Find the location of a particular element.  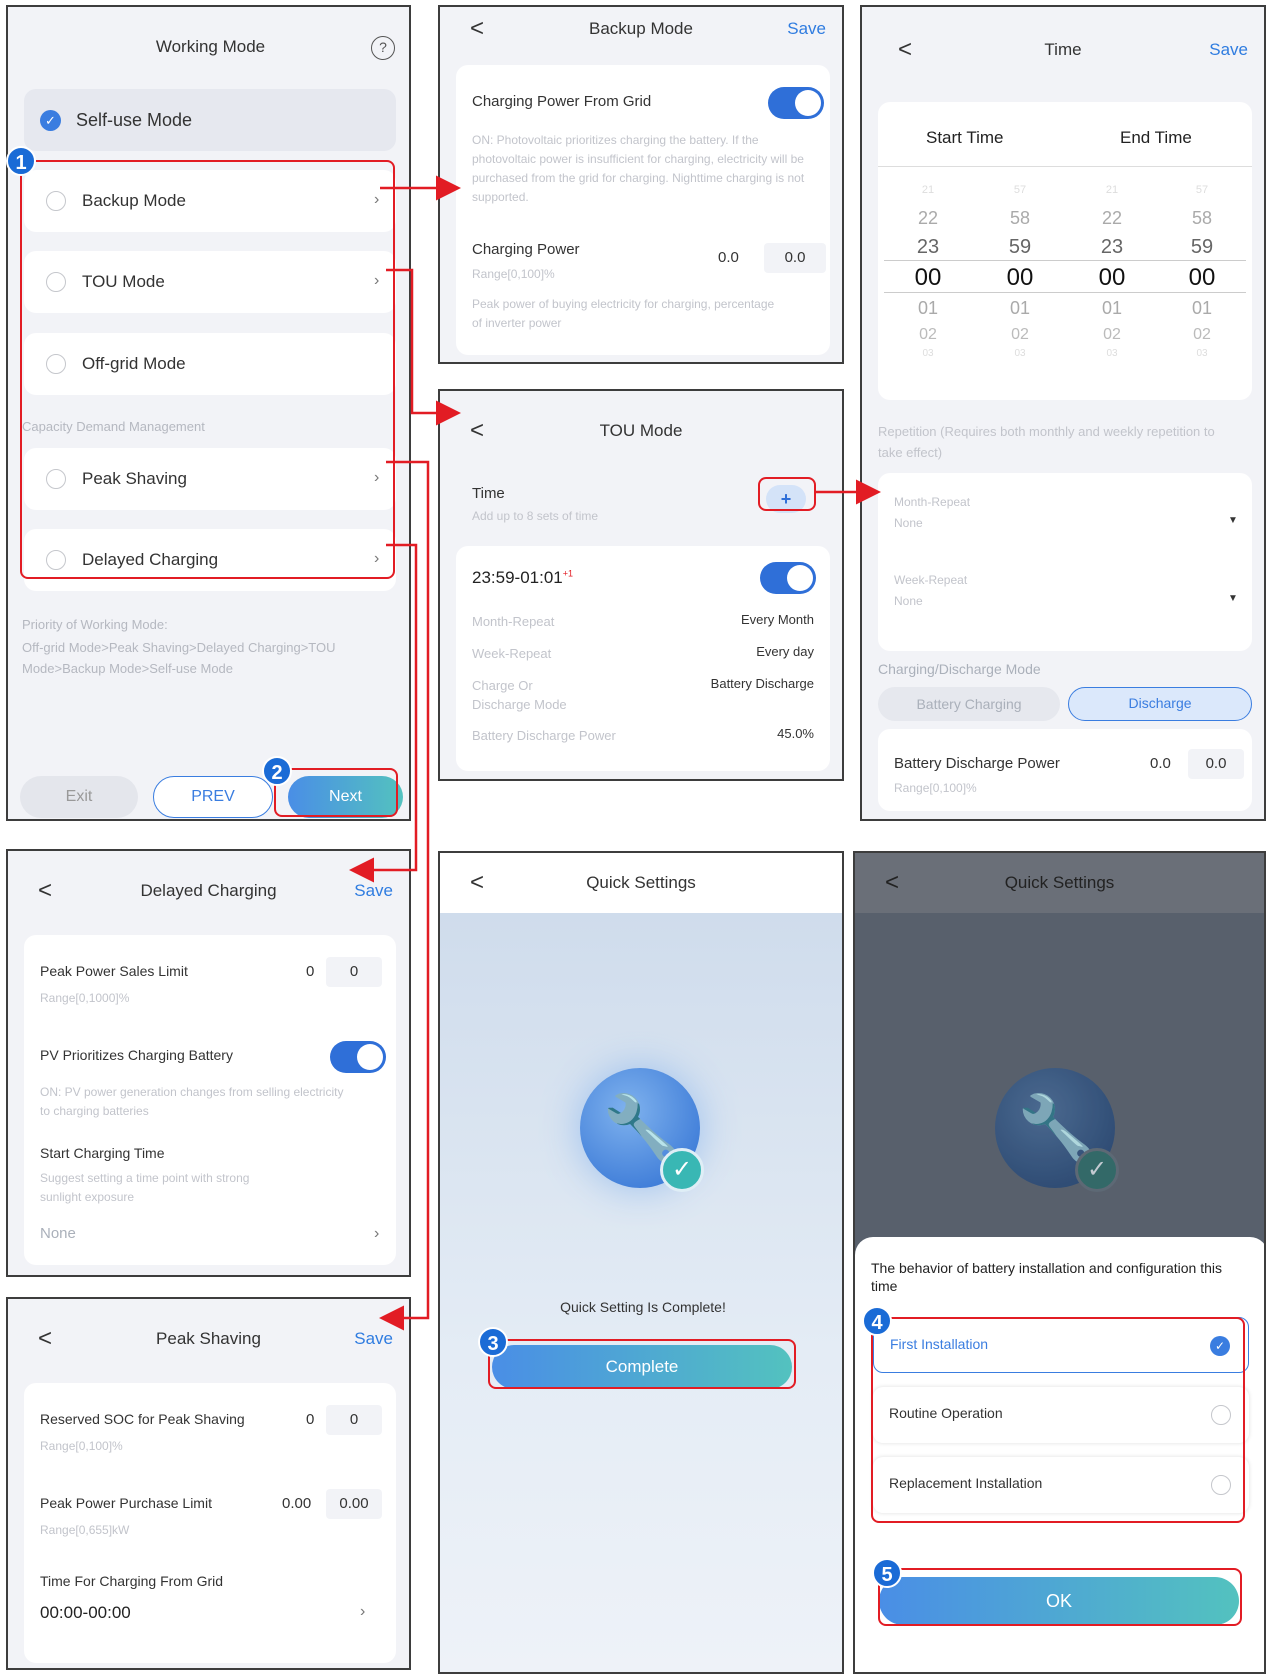

time-slot-range: 23:59-01:01+1 is located at coordinates (523, 577).